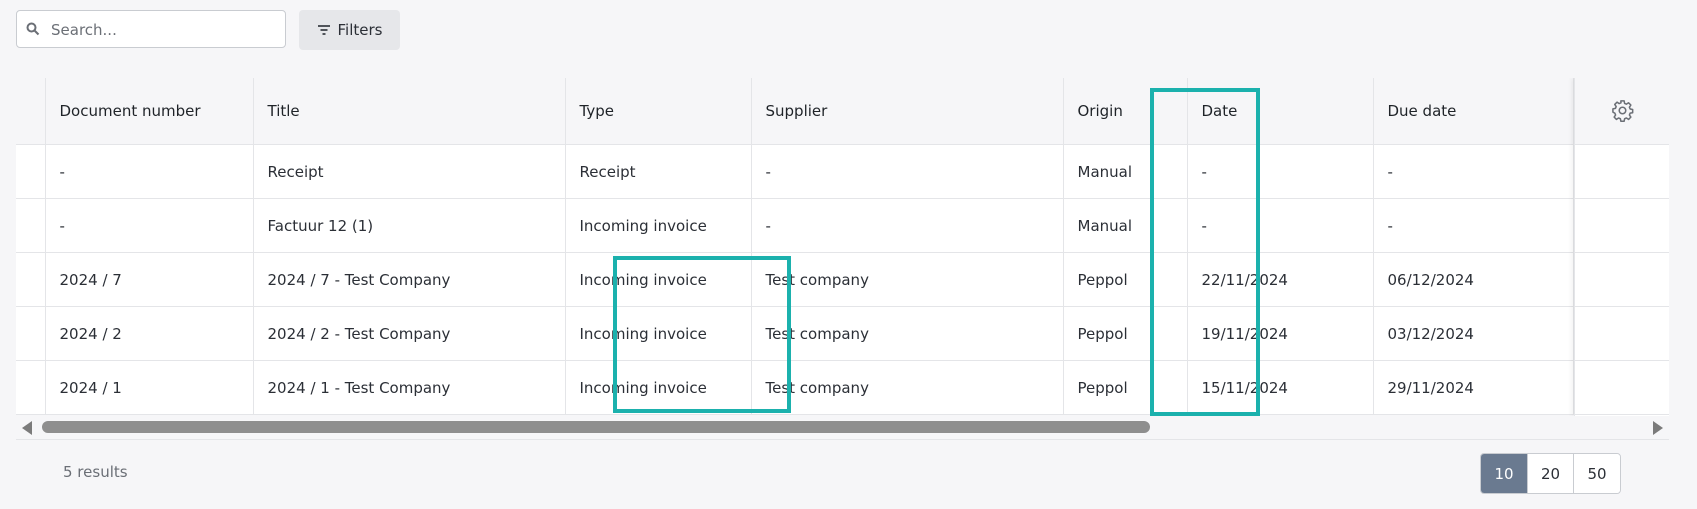 This screenshot has height=509, width=1697. I want to click on settings-column, so click(1621, 247).